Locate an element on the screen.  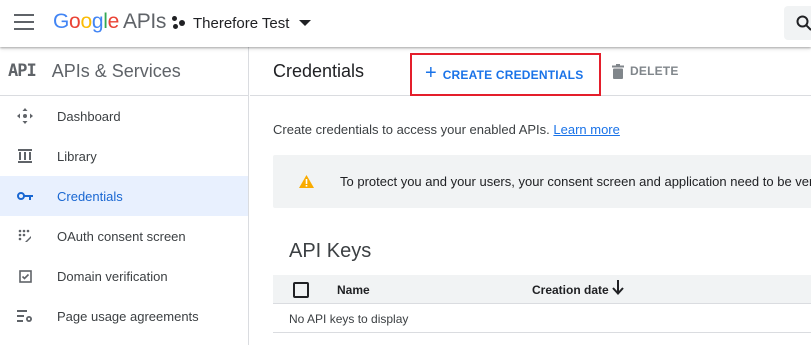
sidebar-item-credentials: Credentials is located at coordinates (124, 196).